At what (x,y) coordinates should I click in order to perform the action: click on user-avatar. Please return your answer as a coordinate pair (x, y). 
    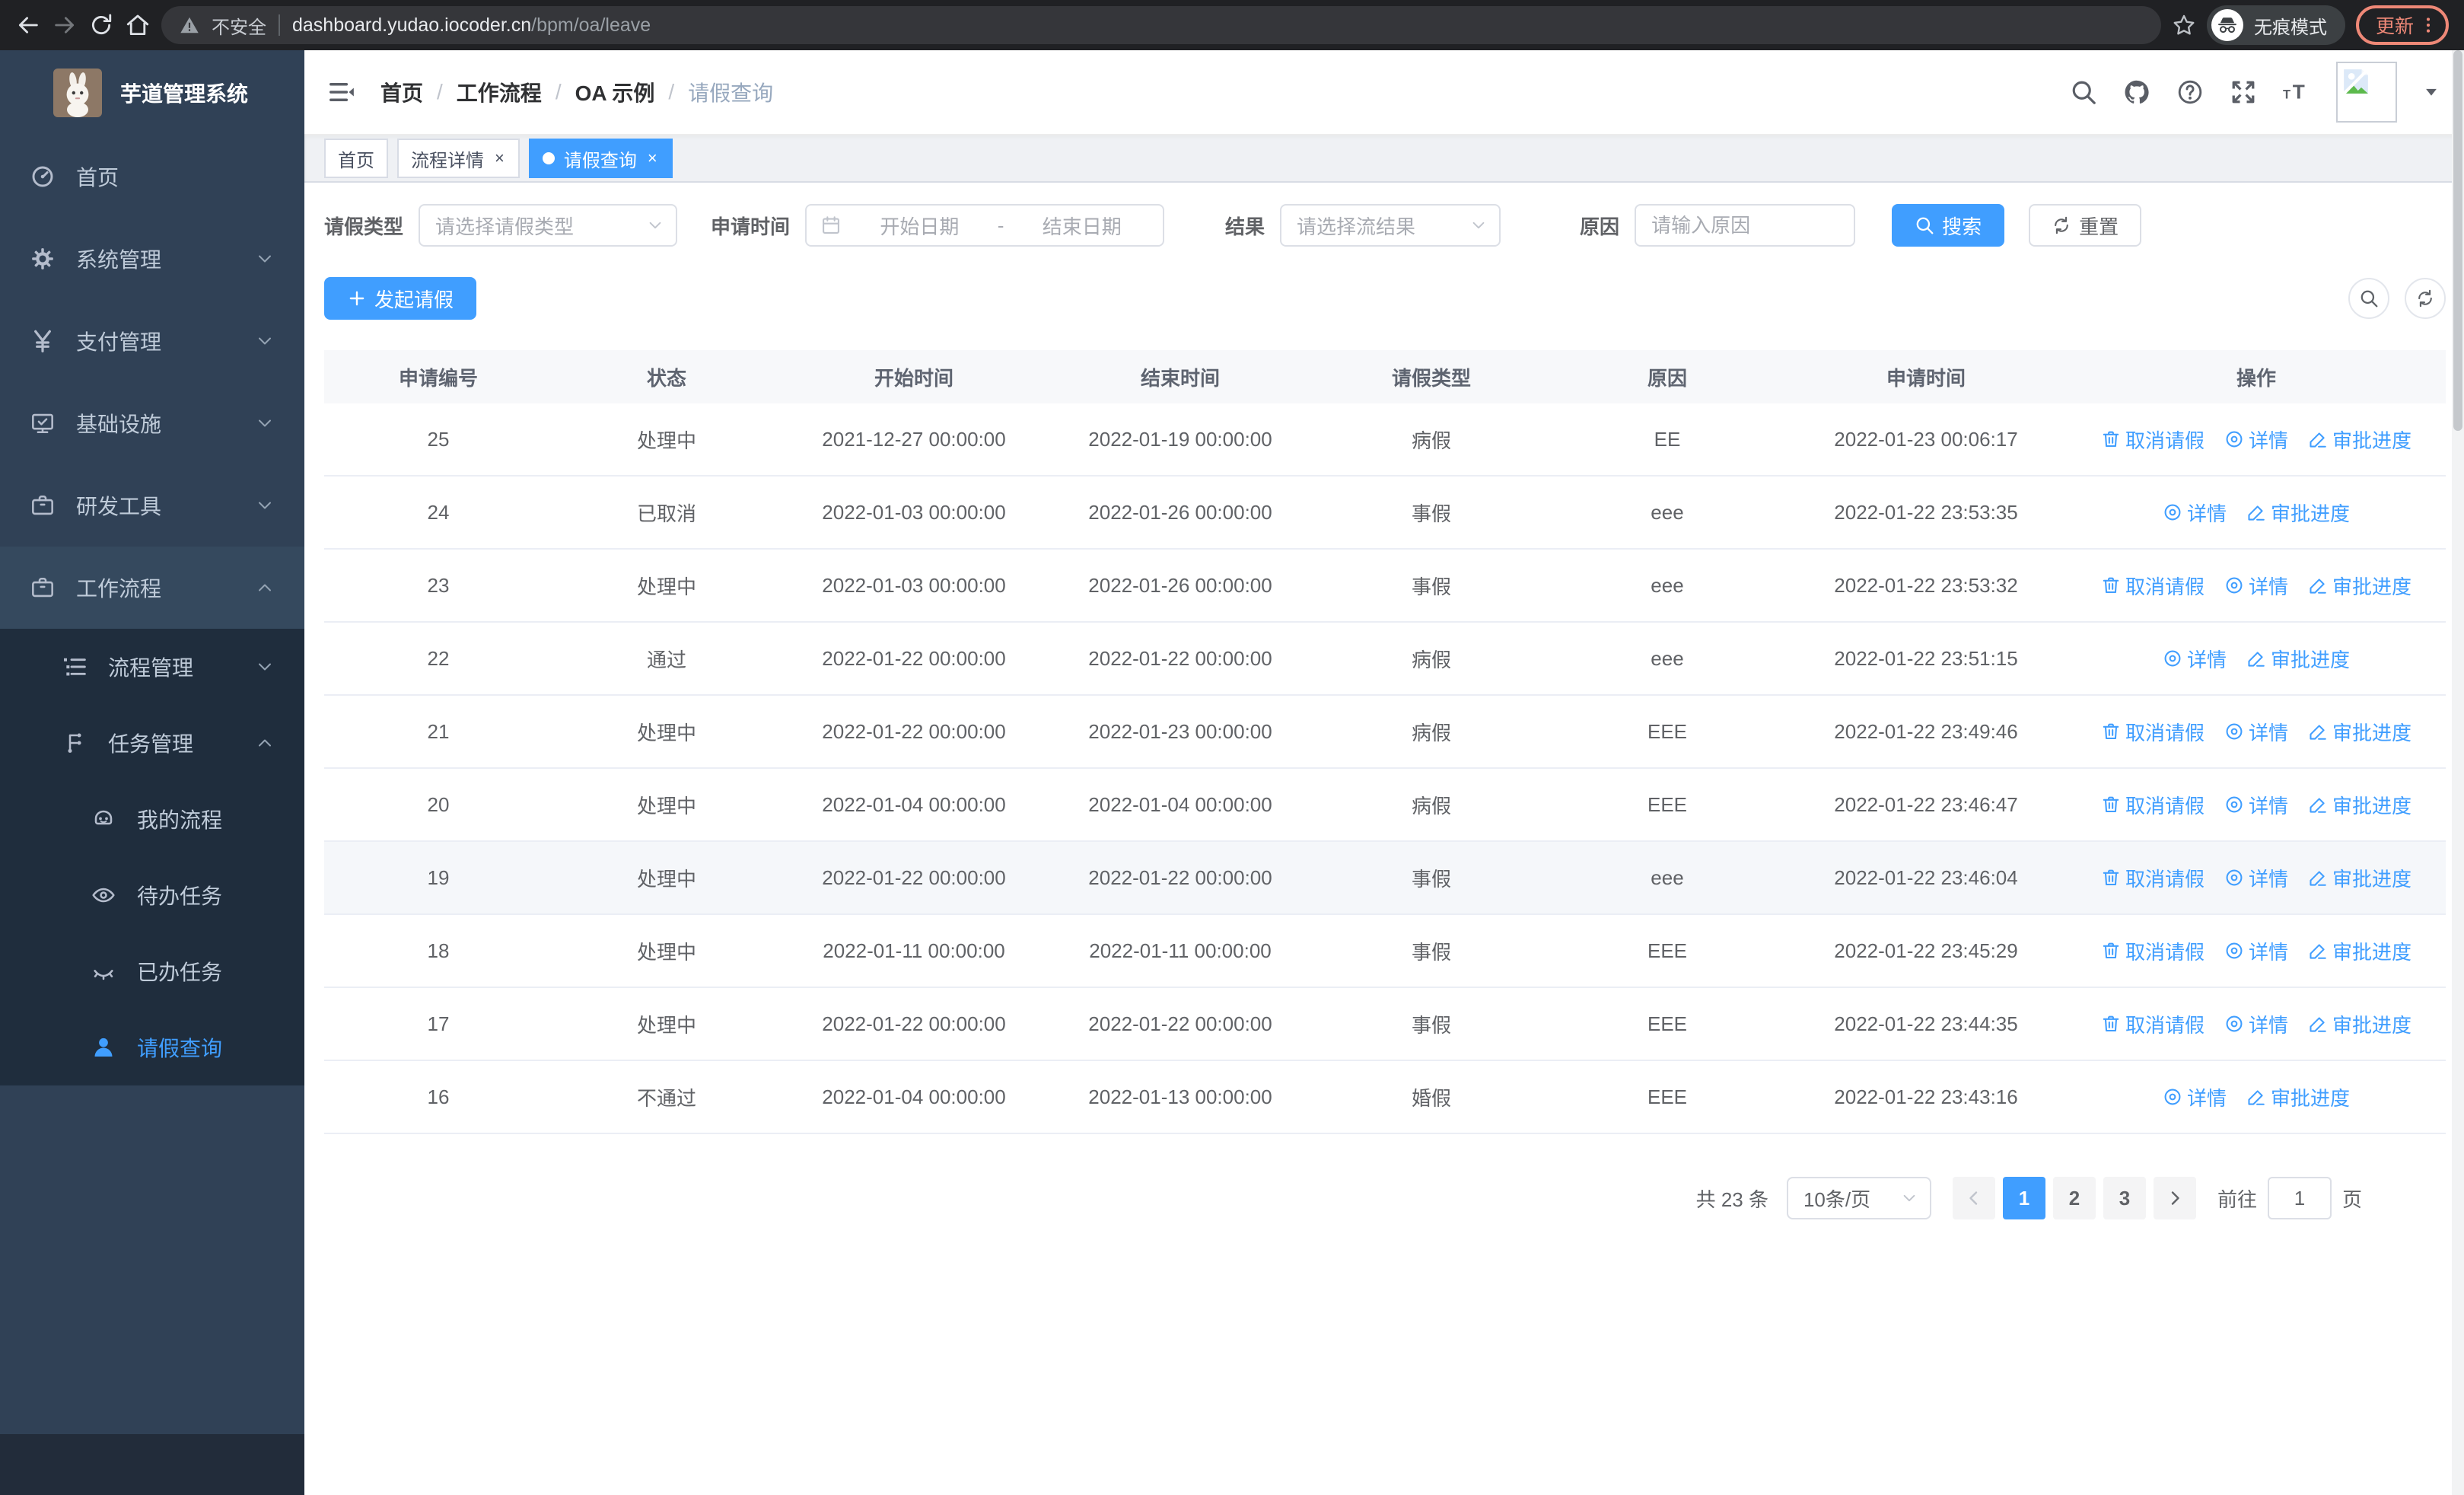
    Looking at the image, I should click on (2366, 93).